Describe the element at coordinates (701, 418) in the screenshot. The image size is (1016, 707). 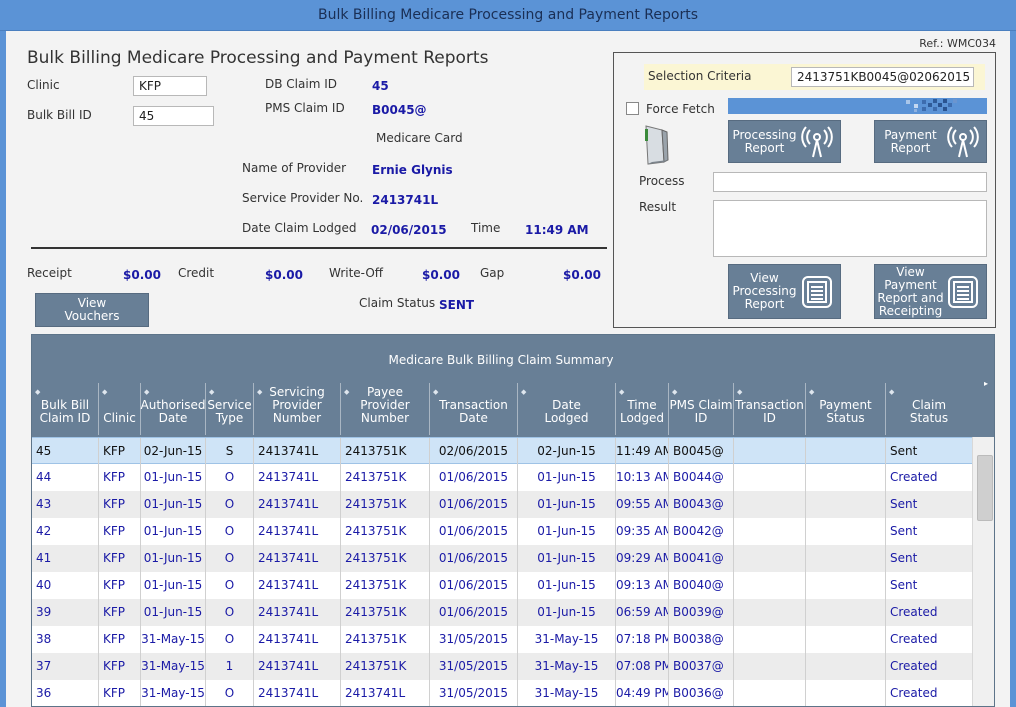
I see `column-header-line: ID` at that location.